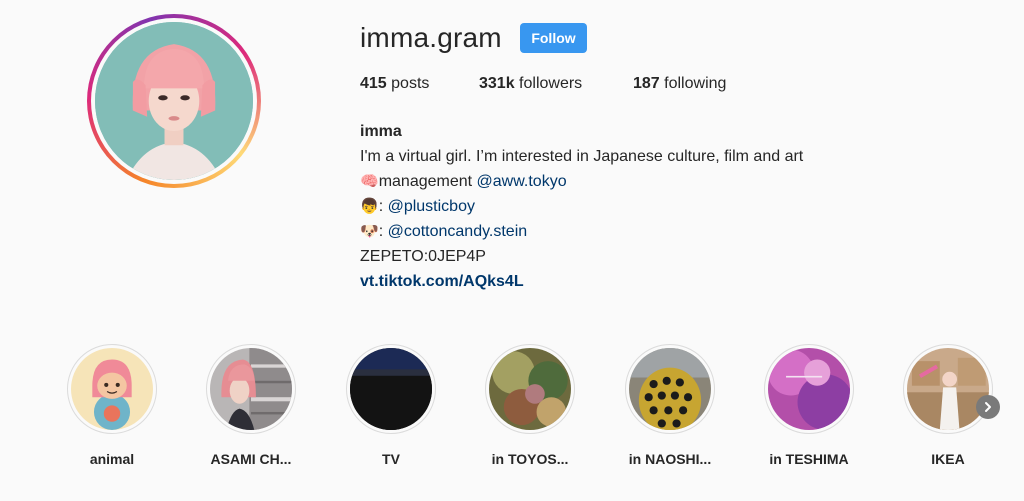 The image size is (1024, 501). What do you see at coordinates (391, 459) in the screenshot?
I see `highlight-label: TV` at bounding box center [391, 459].